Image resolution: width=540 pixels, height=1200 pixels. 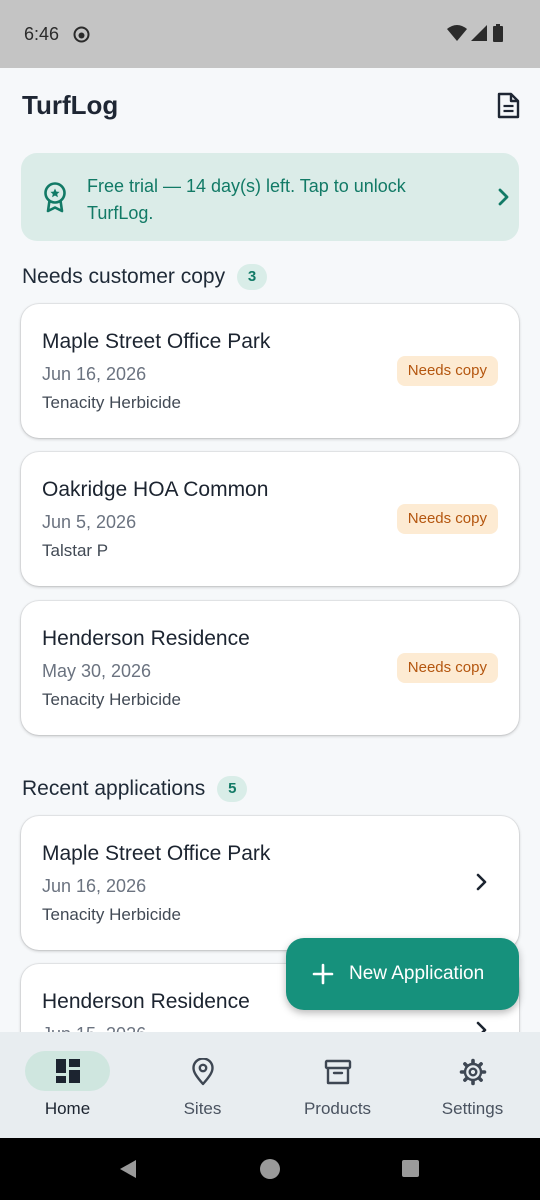 I want to click on plus-icon, so click(x=323, y=974).